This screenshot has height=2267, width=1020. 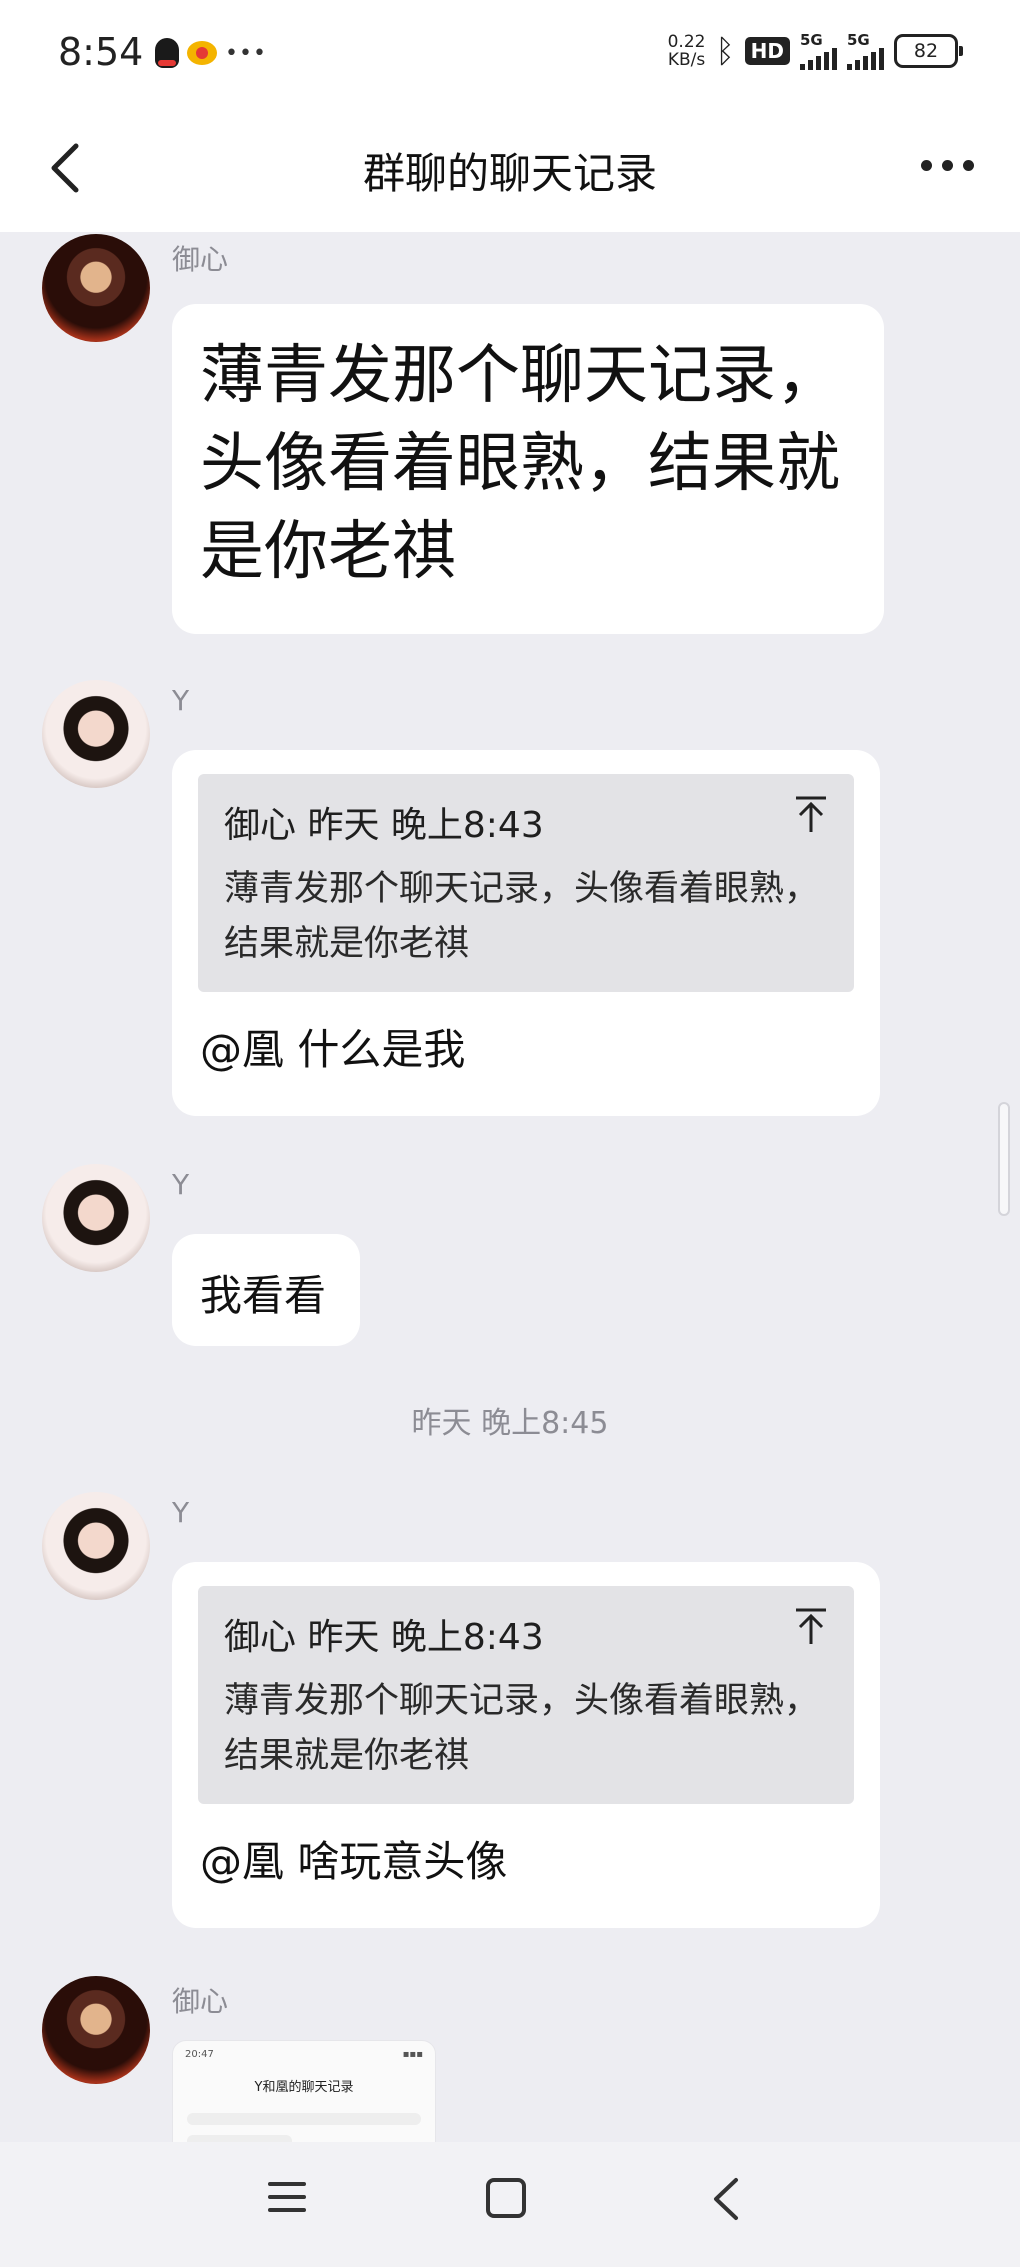 I want to click on menu-icon, so click(x=287, y=2184).